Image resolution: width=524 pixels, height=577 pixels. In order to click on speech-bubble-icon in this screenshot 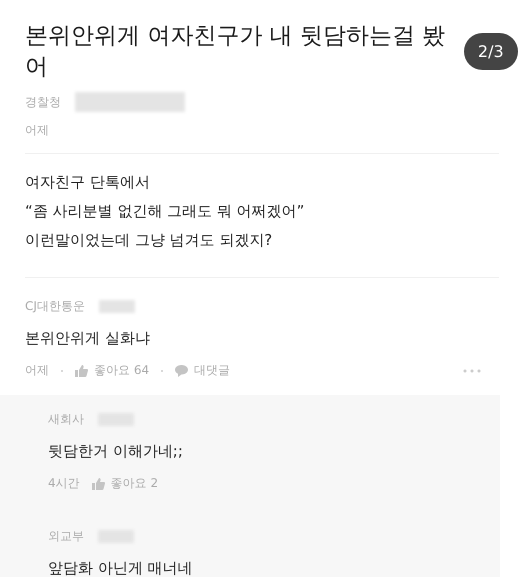, I will do `click(181, 370)`.